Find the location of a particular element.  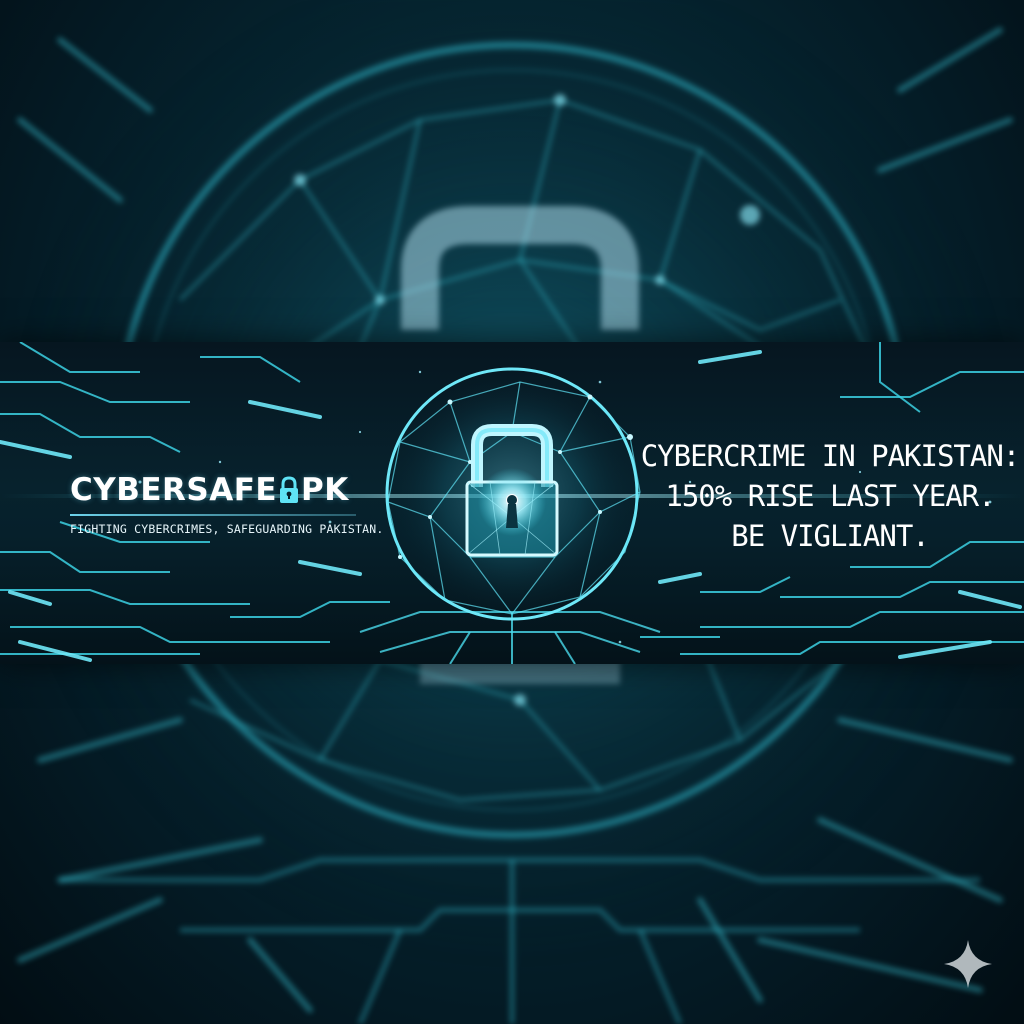

padlock-icon is located at coordinates (289, 489).